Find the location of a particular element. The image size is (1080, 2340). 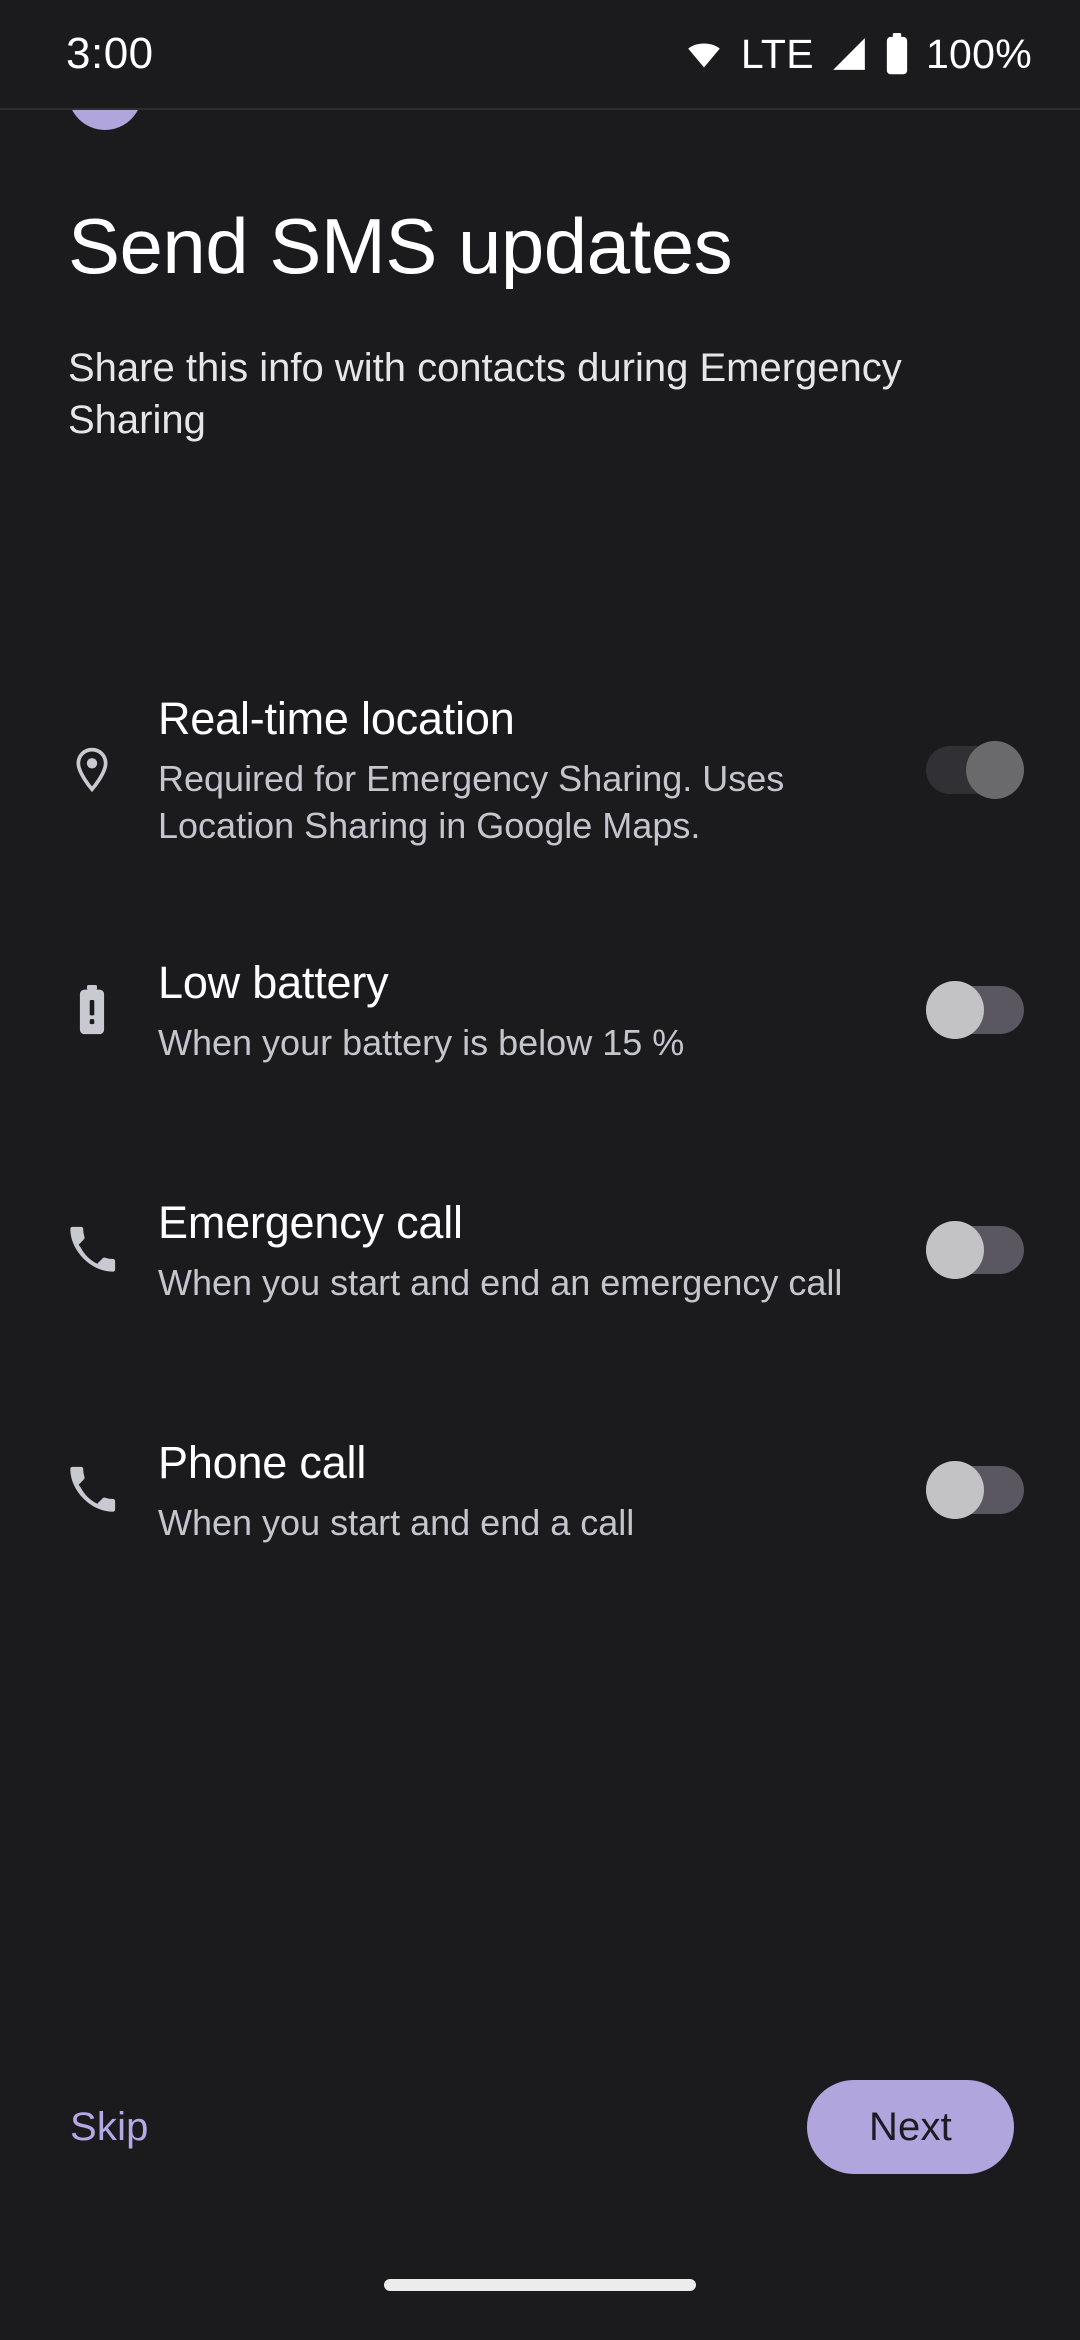

battery-percent-label: 100% is located at coordinates (978, 53).